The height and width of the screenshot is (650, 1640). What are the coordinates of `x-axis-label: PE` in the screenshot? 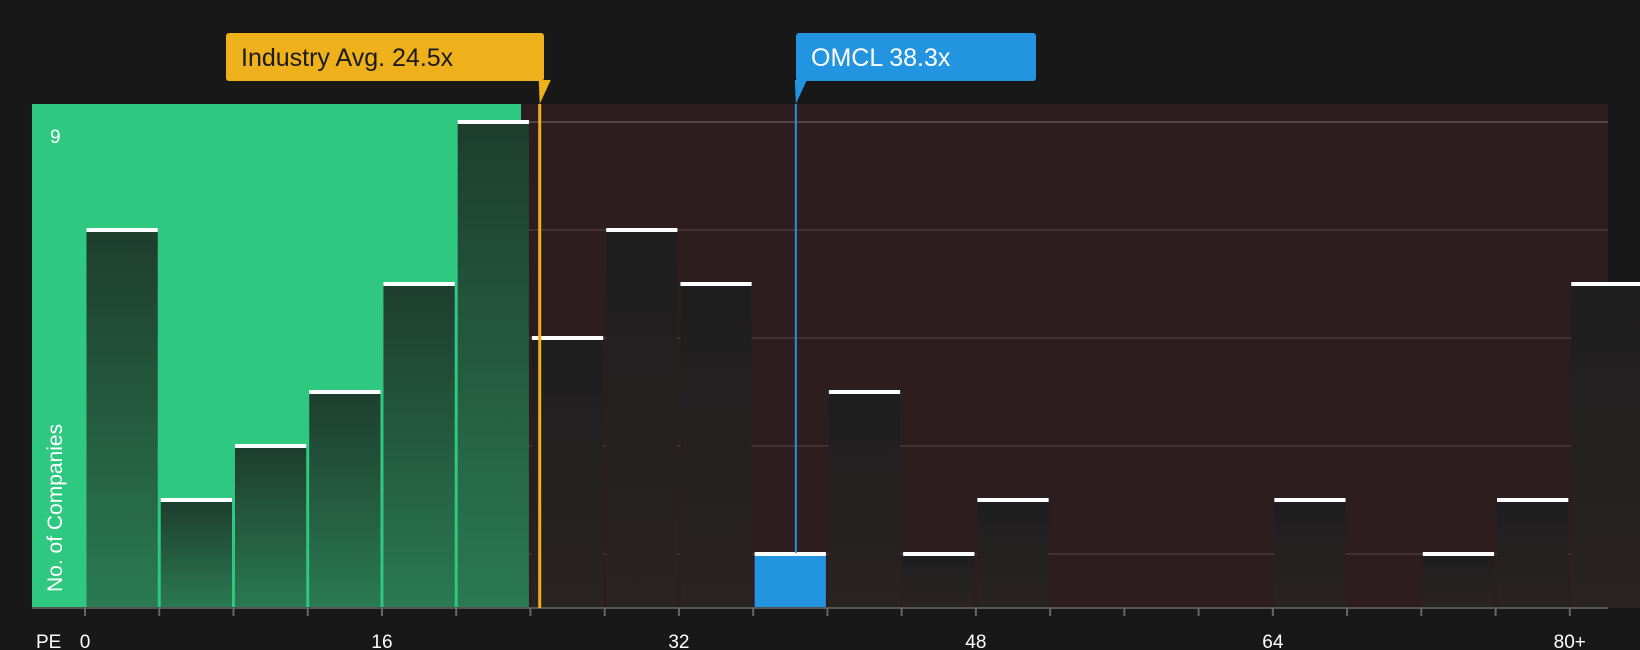 It's located at (48, 641).